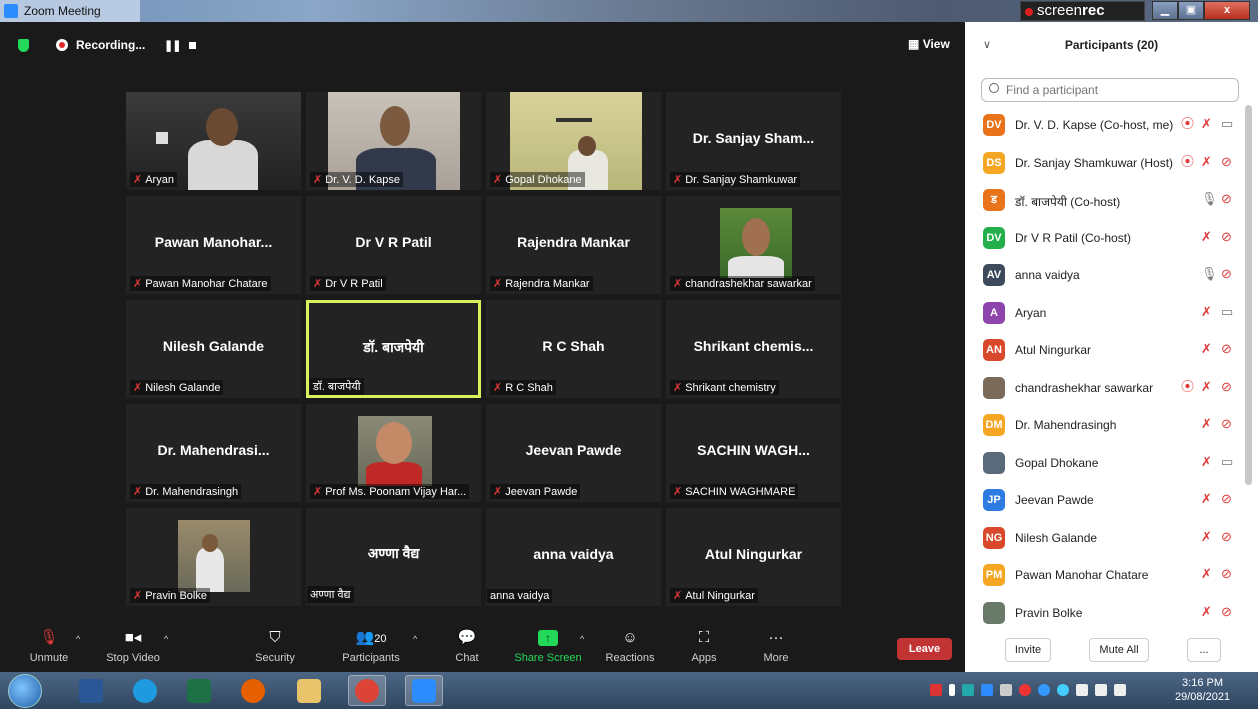  I want to click on video-tile: Rajendra Mankar ✗ Rajendra Mankar, so click(573, 245).